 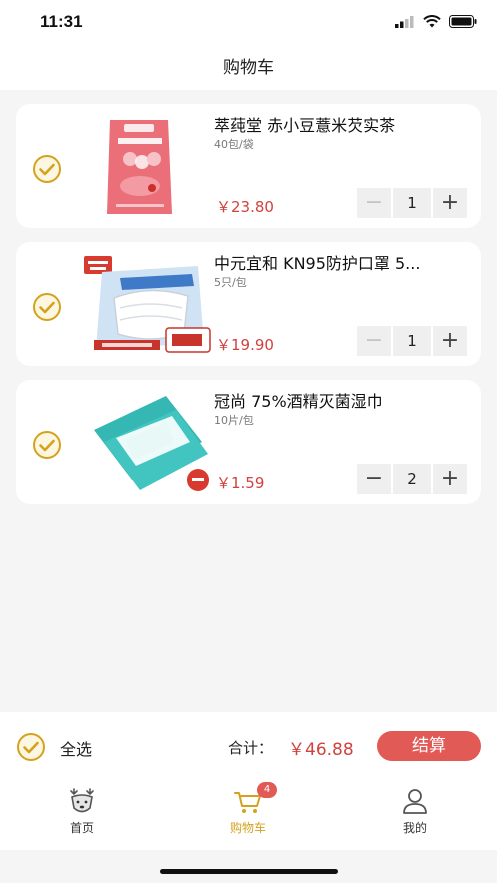 I want to click on page-title: 购物车, so click(x=248, y=68).